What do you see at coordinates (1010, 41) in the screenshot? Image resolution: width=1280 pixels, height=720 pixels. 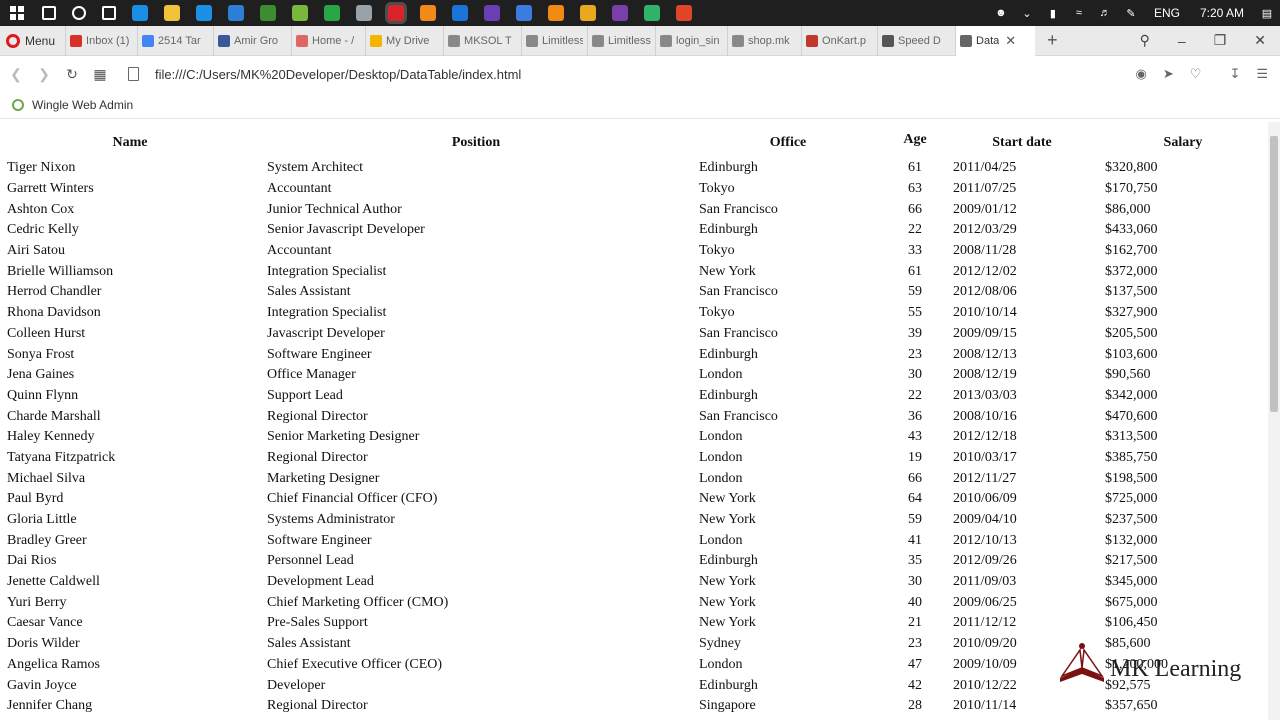 I see `close-tab-icon: ✕` at bounding box center [1010, 41].